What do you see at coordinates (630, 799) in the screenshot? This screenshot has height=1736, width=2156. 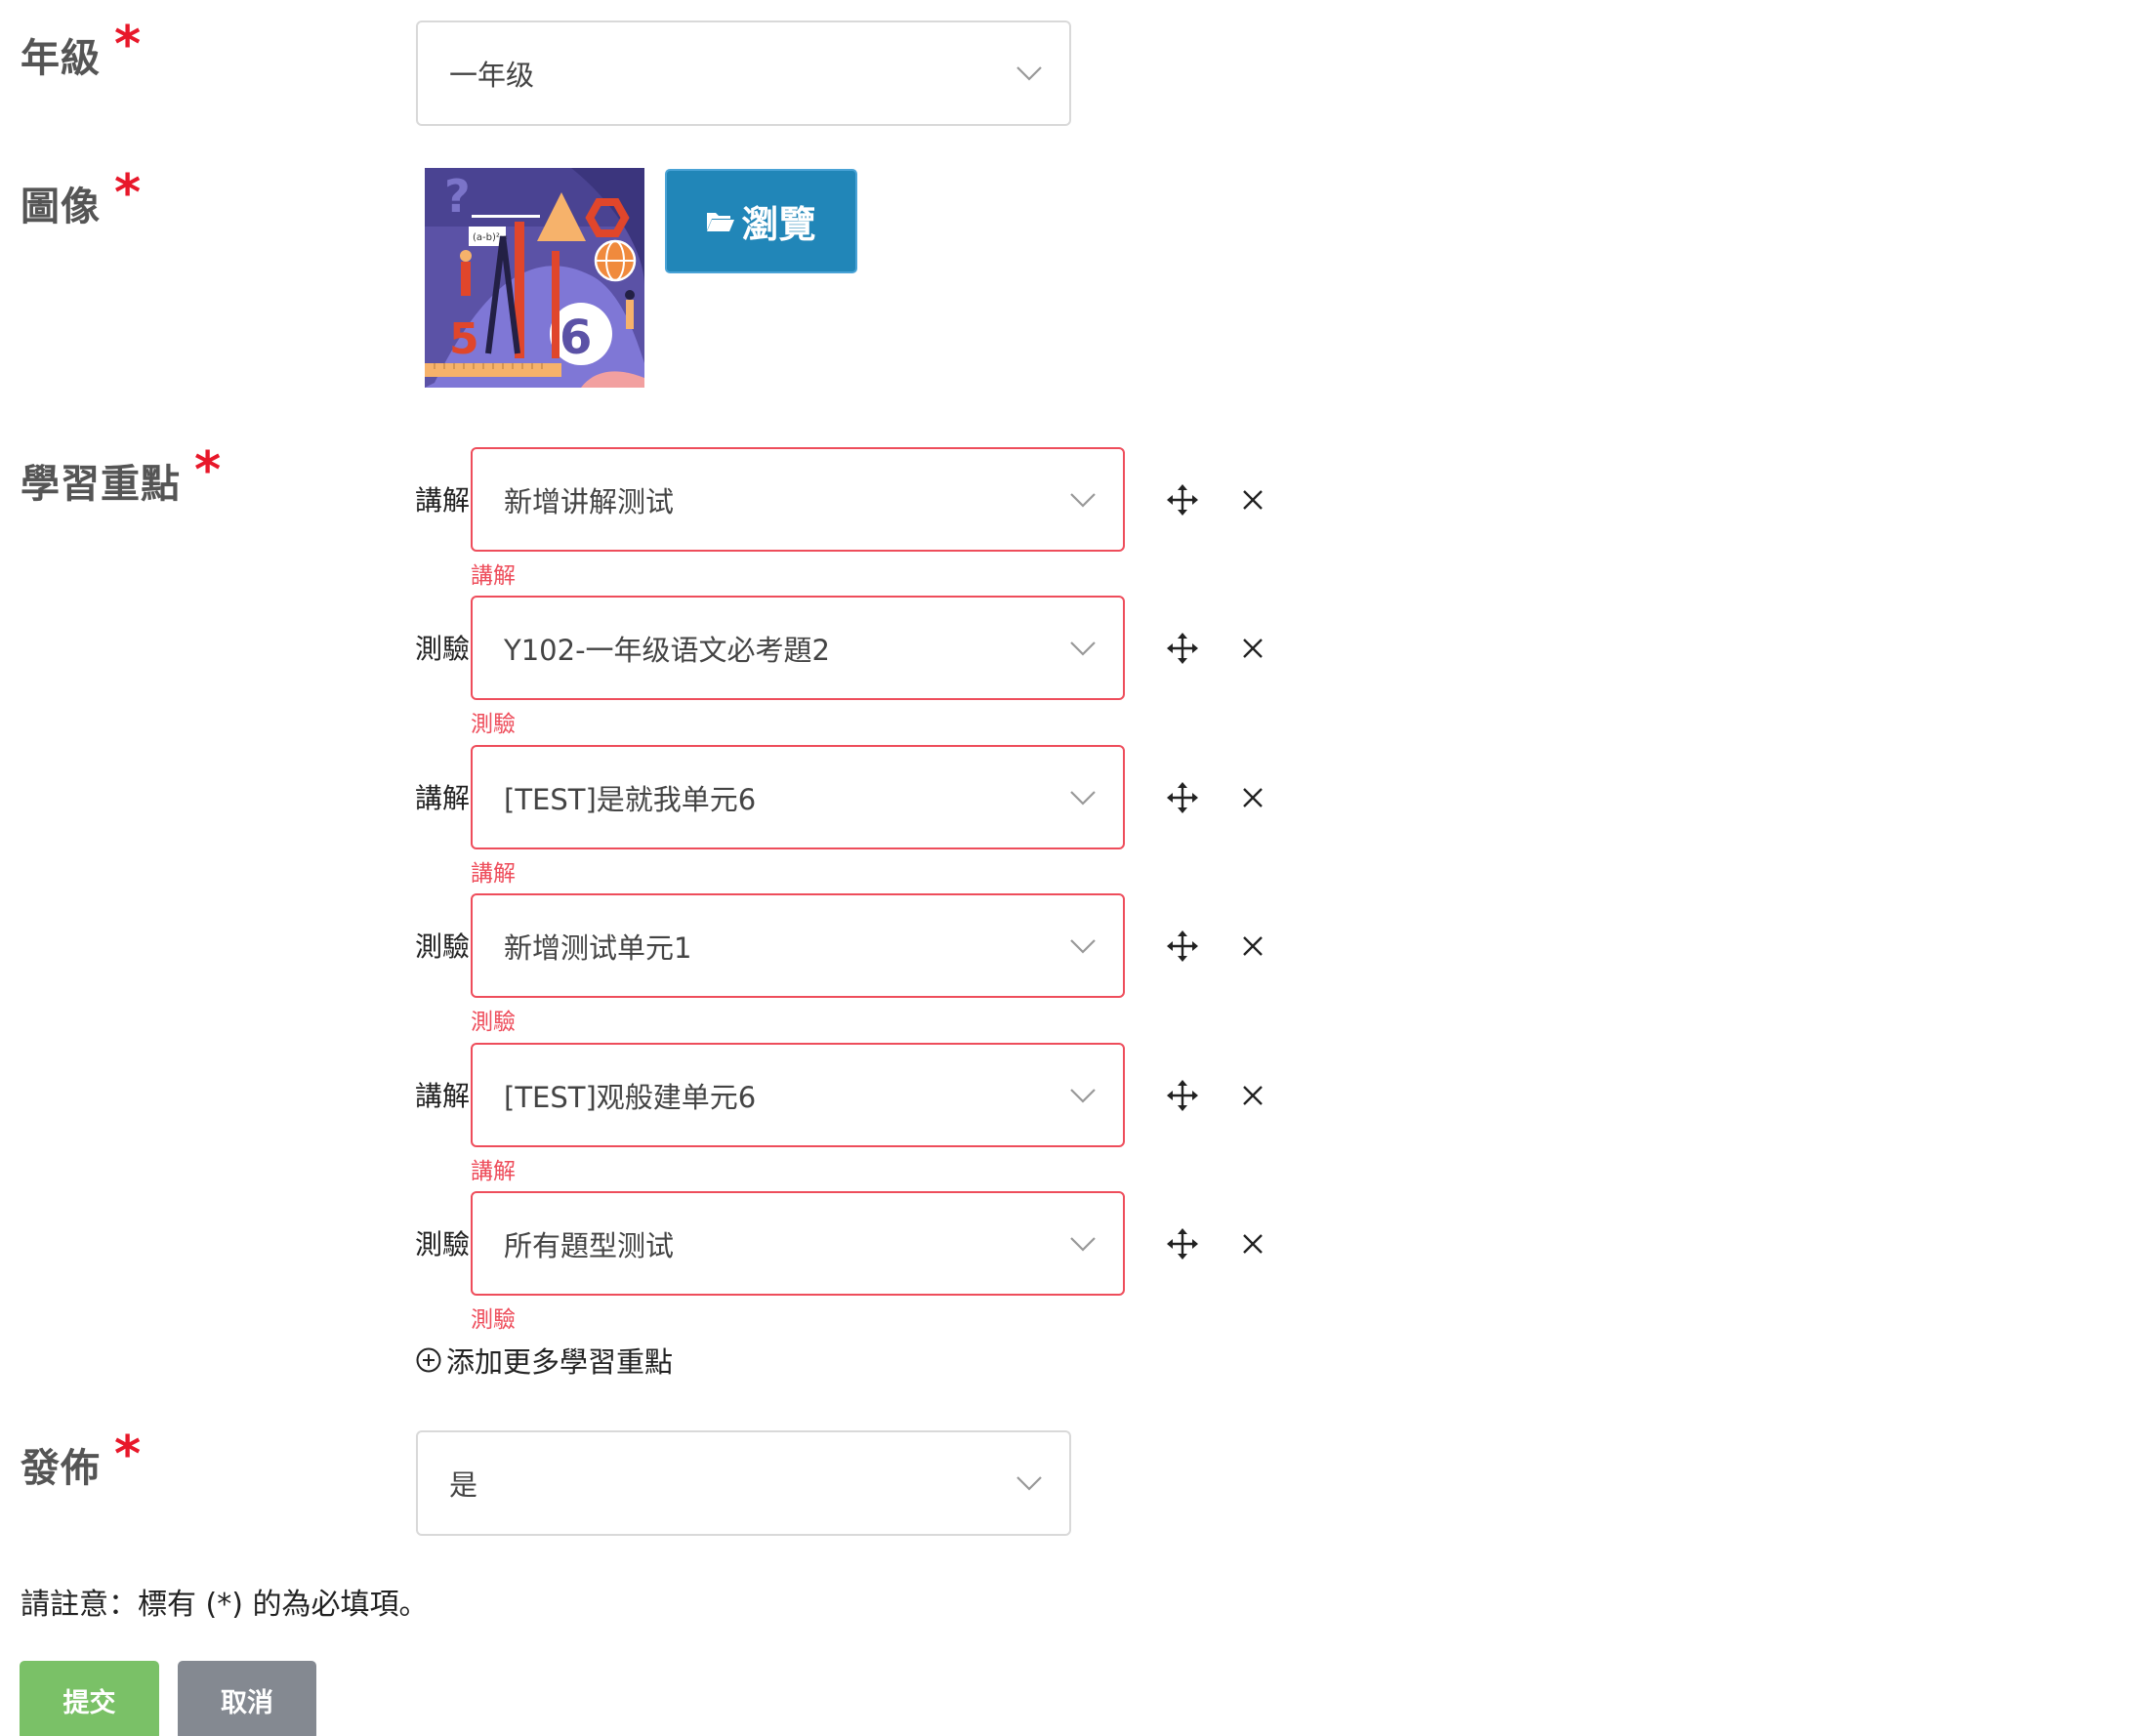 I see `learning-point-select-value: [TEST]是就我单元6` at bounding box center [630, 799].